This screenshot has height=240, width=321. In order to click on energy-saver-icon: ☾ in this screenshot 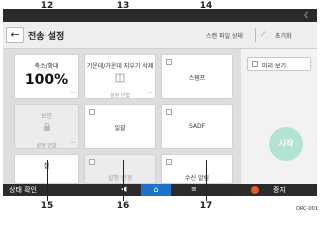, I will do `click(308, 15)`.